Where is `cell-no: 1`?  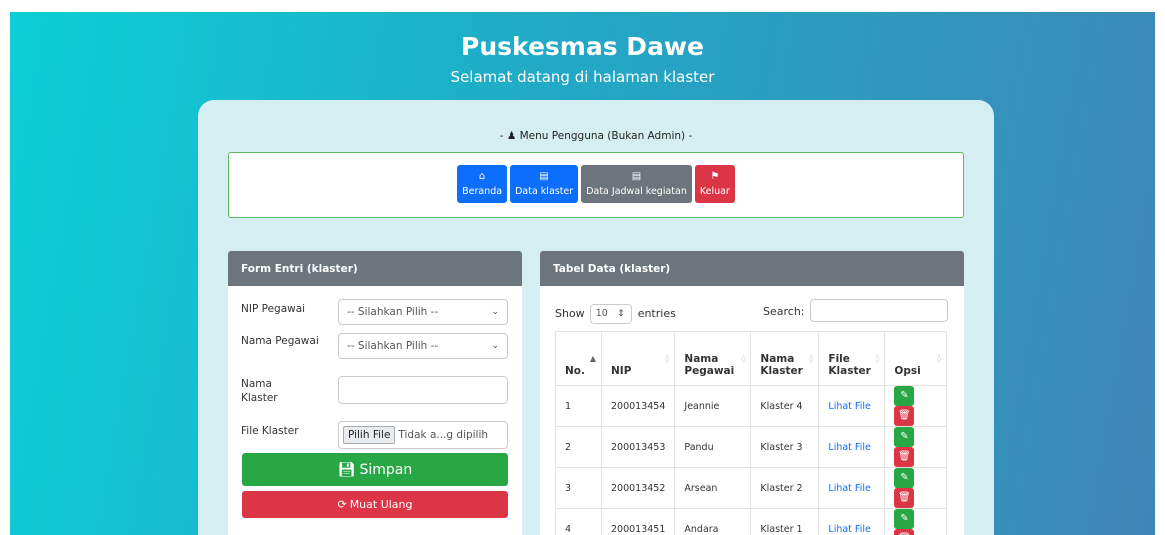 cell-no: 1 is located at coordinates (578, 406).